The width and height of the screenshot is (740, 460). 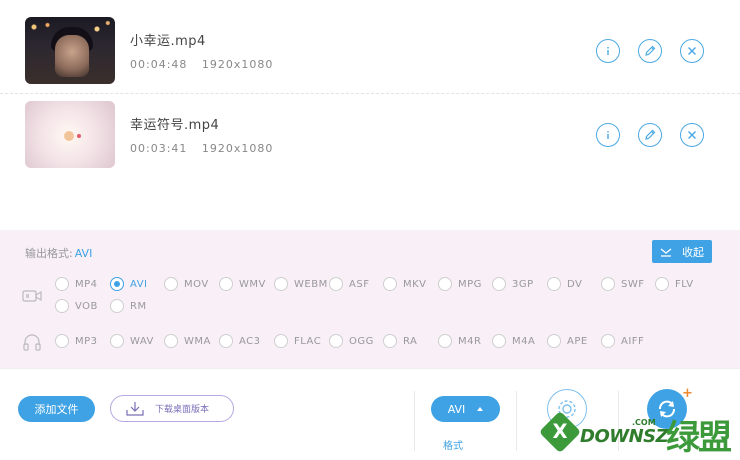 I want to click on divider, so click(x=516, y=421).